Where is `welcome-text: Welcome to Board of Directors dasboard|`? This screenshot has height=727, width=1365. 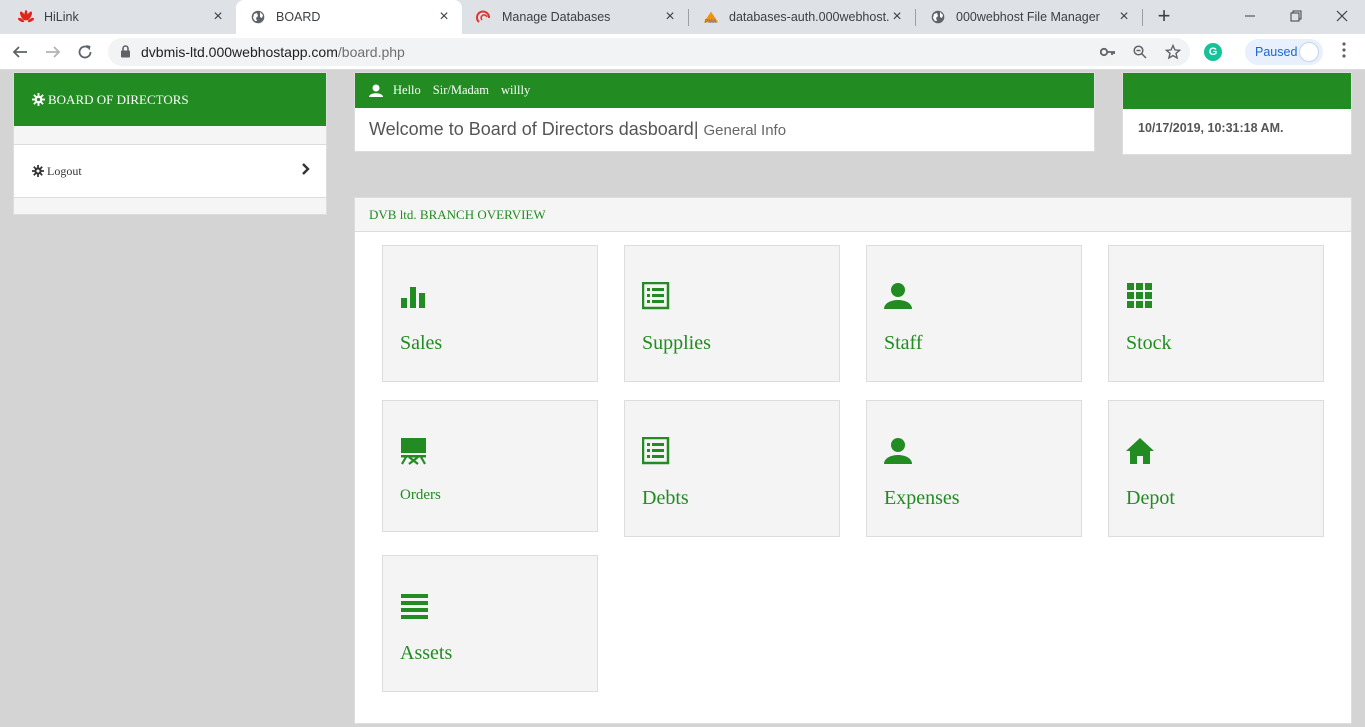 welcome-text: Welcome to Board of Directors dasboard| is located at coordinates (534, 129).